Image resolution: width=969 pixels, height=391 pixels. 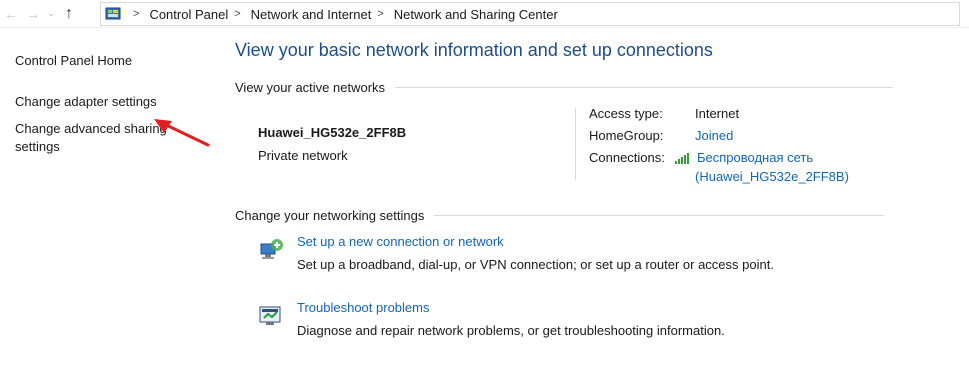 What do you see at coordinates (330, 215) in the screenshot?
I see `change-settings-heading: Change your networking settings` at bounding box center [330, 215].